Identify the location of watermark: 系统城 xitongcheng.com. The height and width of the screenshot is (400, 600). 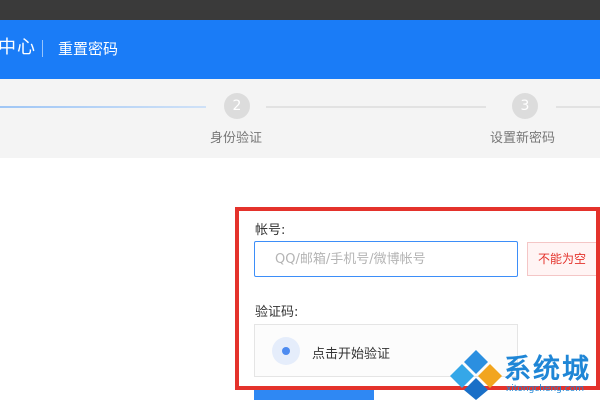
(524, 373).